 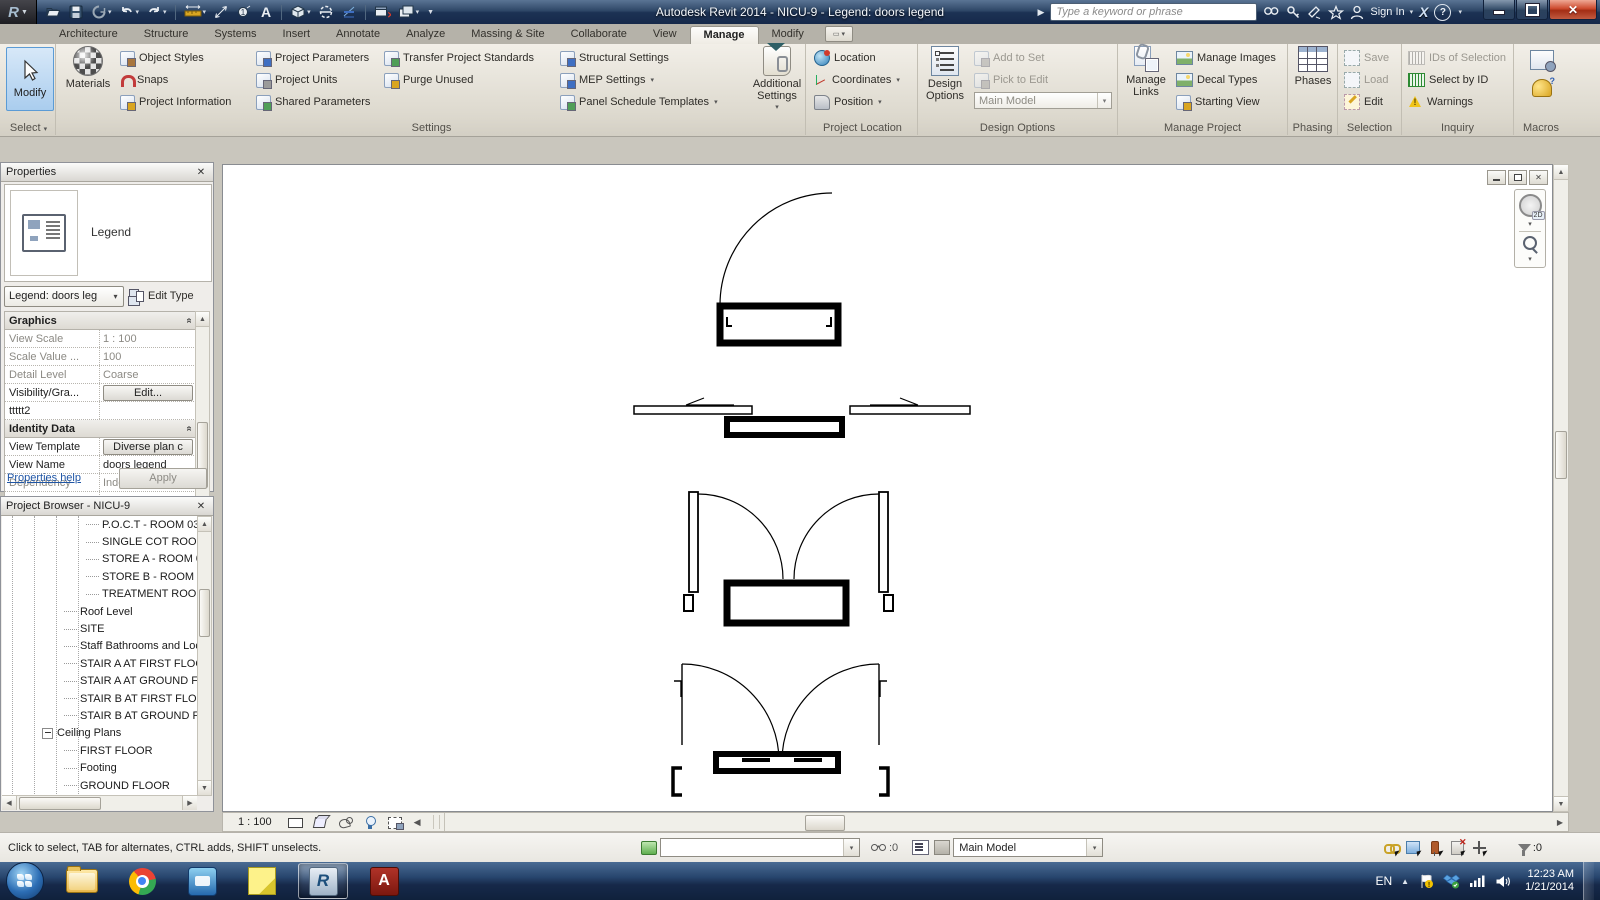 What do you see at coordinates (1443, 12) in the screenshot?
I see `help-icon: ?` at bounding box center [1443, 12].